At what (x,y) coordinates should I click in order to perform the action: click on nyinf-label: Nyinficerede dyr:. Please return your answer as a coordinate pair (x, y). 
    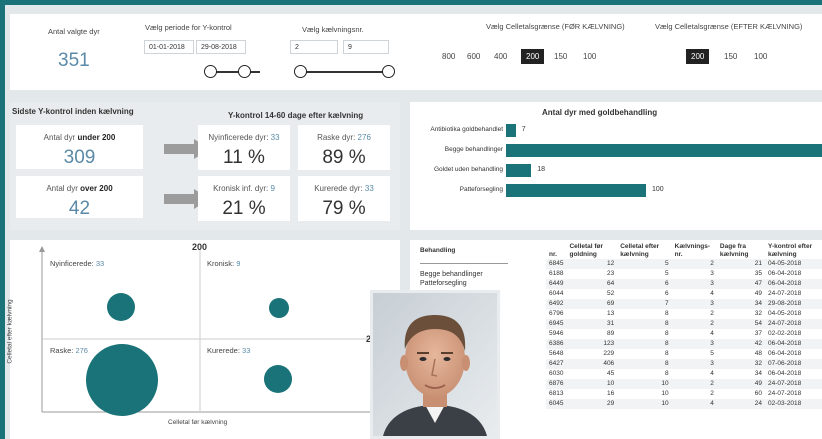
    Looking at the image, I should click on (238, 137).